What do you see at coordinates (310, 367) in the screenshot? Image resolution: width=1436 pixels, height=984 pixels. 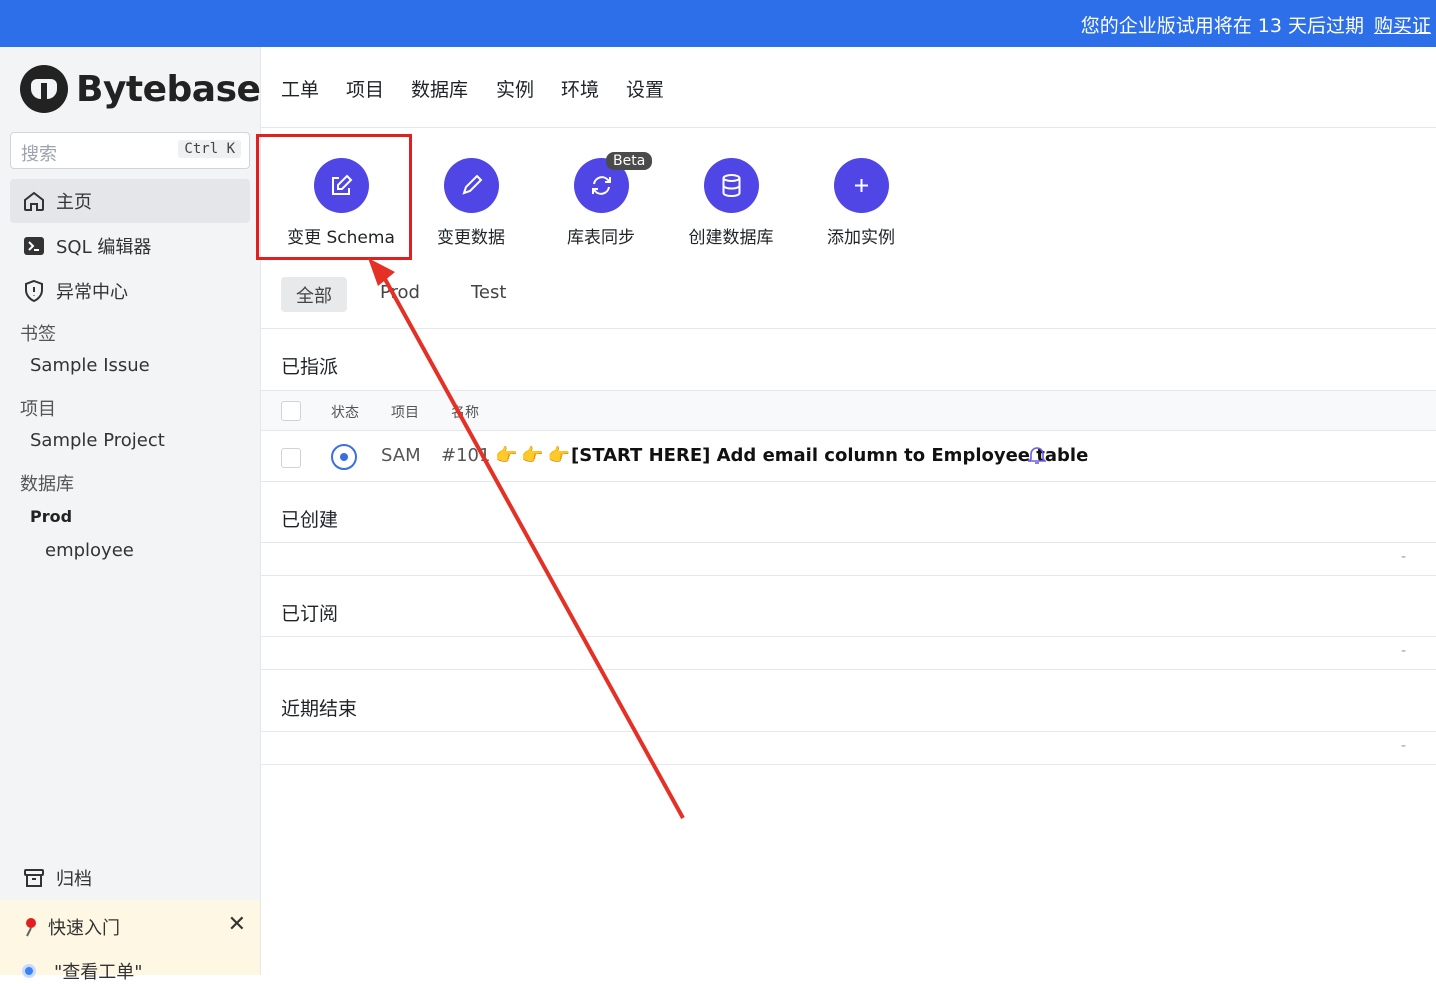 I see `section-assigned-title: 已指派` at bounding box center [310, 367].